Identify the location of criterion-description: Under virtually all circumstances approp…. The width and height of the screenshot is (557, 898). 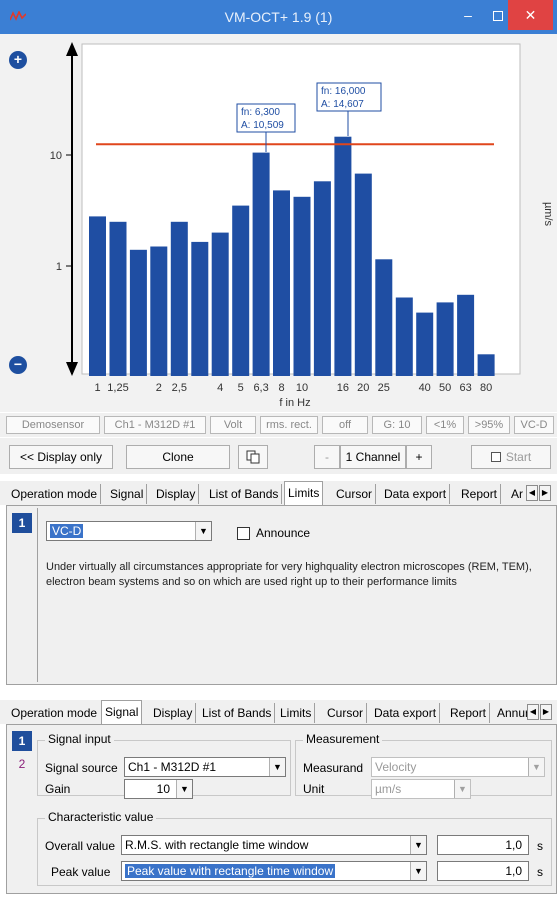
(289, 574).